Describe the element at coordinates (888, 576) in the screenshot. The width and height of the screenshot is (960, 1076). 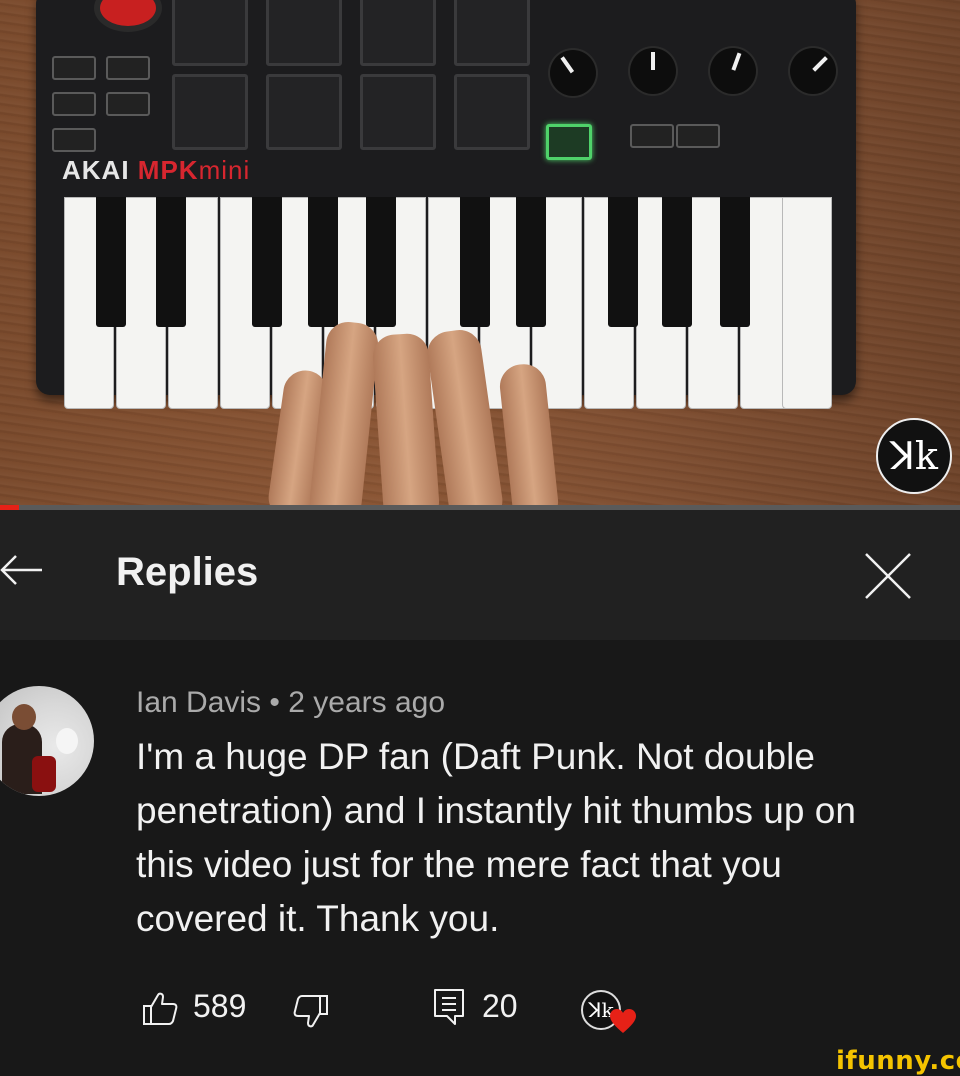
I see `close-icon` at that location.